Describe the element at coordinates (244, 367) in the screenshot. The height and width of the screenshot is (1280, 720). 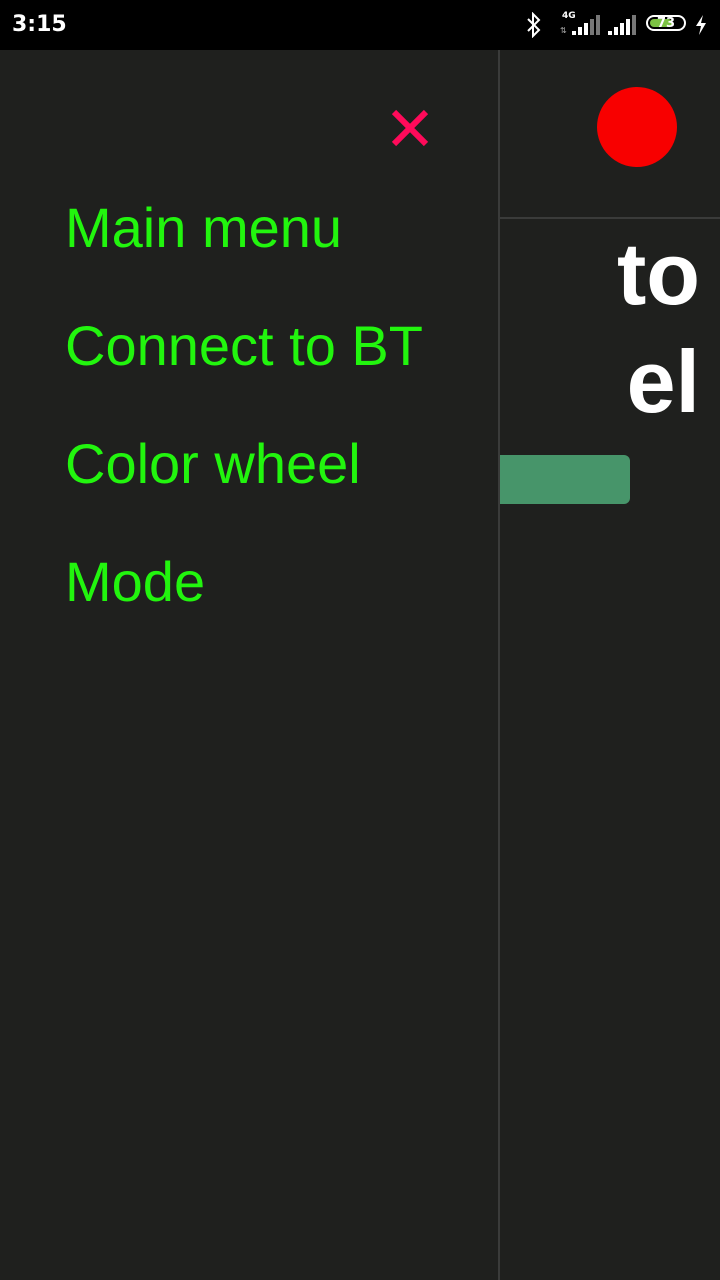
I see `menu-item-connect-bt: Connect to BT` at that location.